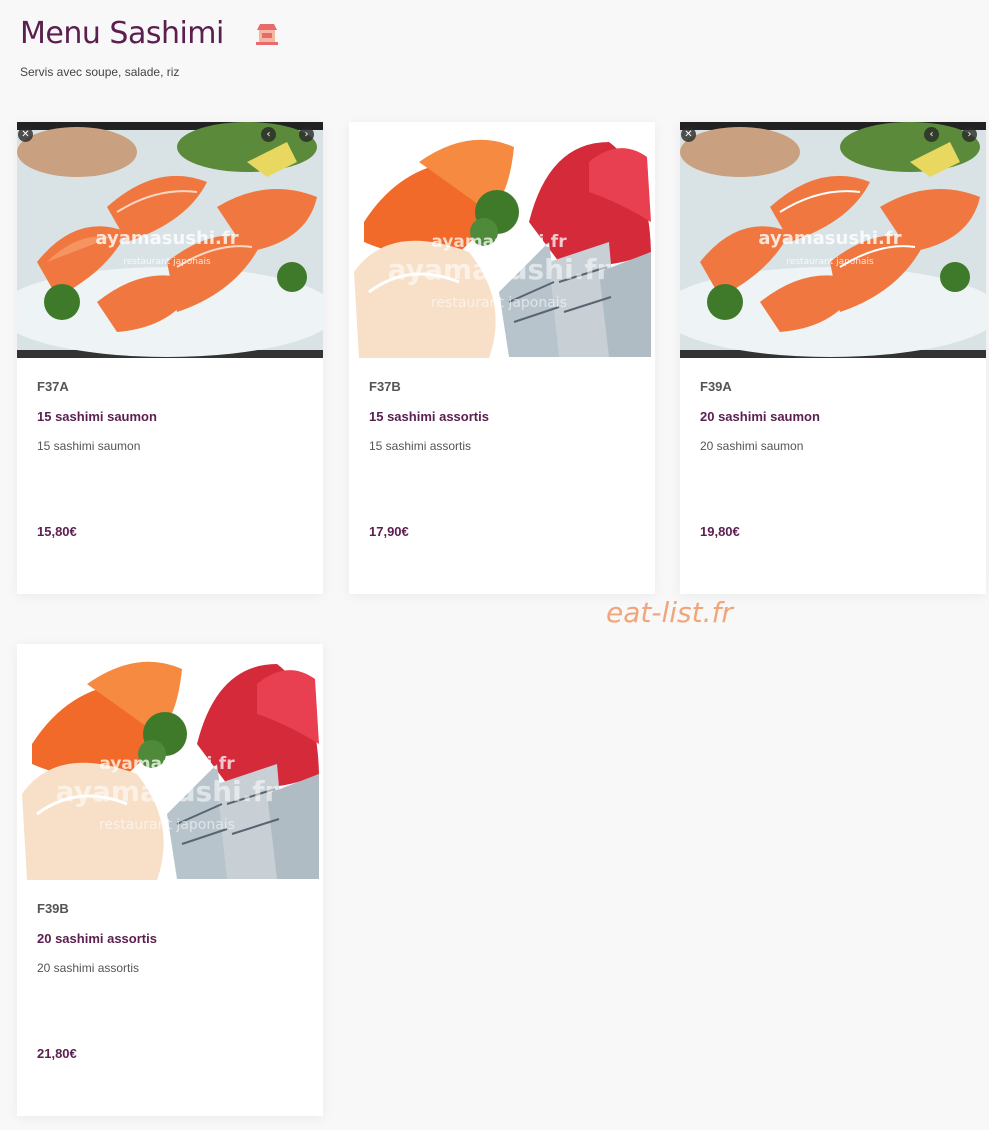 The image size is (989, 1130). What do you see at coordinates (752, 446) in the screenshot?
I see `item-description: 20 sashimi saumon` at bounding box center [752, 446].